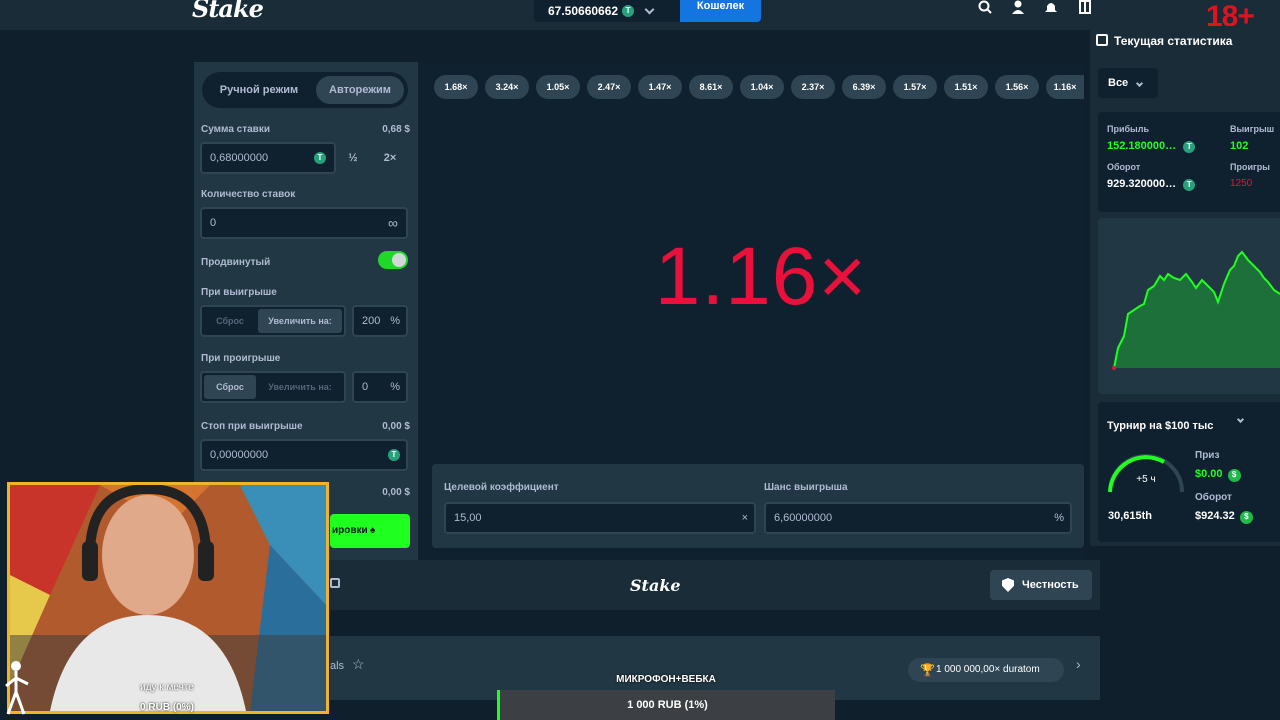  What do you see at coordinates (501, 487) in the screenshot?
I see `target-multiplier-label: Целевой коэффициент` at bounding box center [501, 487].